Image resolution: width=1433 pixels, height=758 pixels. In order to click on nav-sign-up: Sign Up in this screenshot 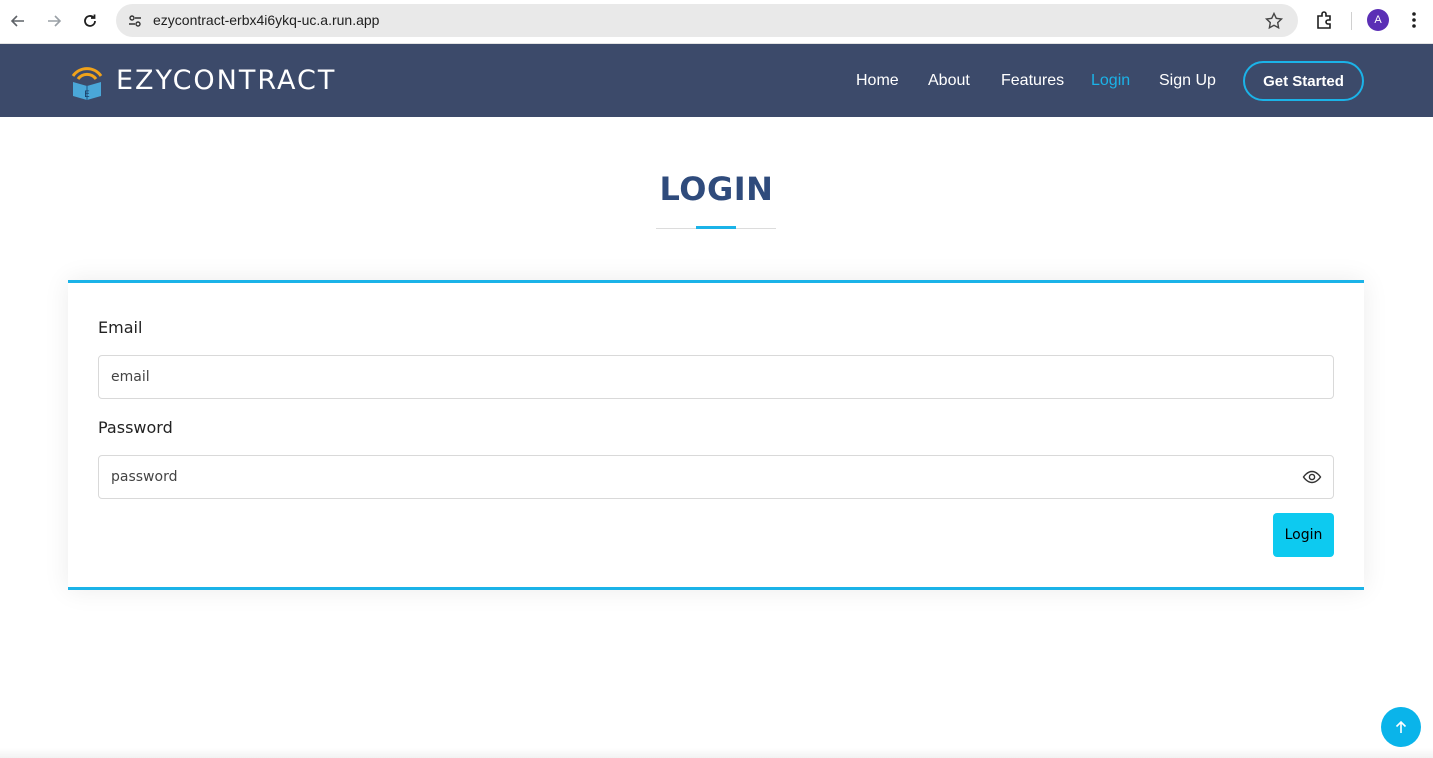, I will do `click(1187, 81)`.